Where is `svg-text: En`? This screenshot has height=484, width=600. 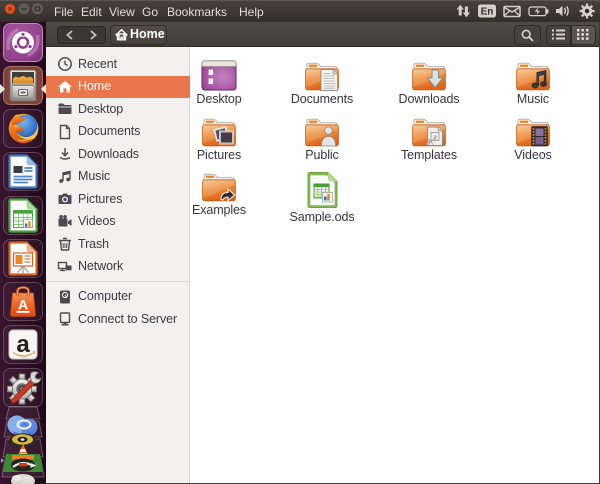
svg-text: En is located at coordinates (487, 12).